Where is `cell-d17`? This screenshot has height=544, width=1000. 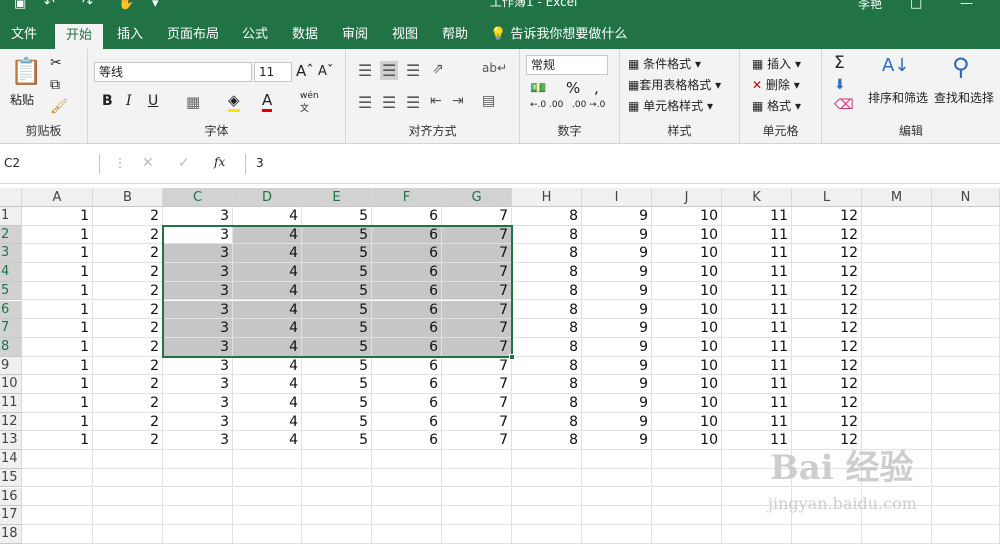 cell-d17 is located at coordinates (267, 515).